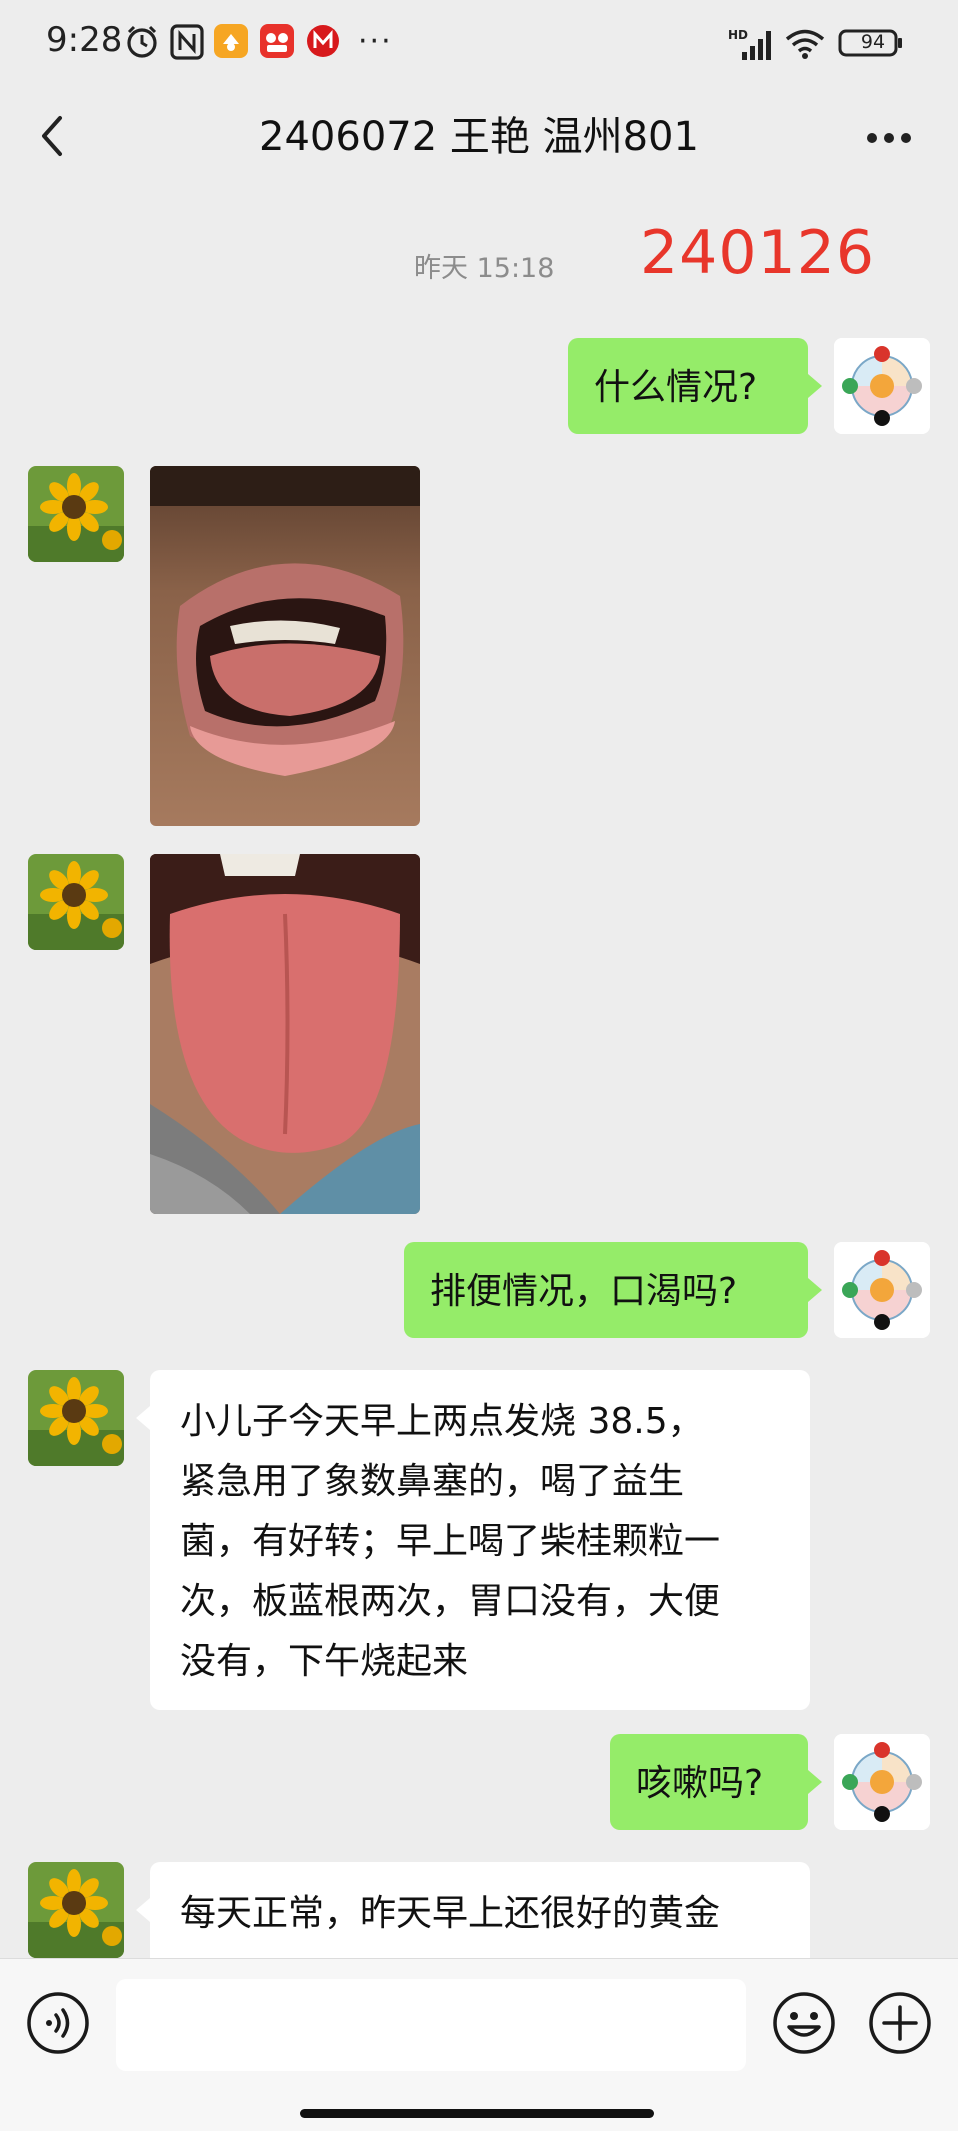  Describe the element at coordinates (738, 35) in the screenshot. I see `svg-text: HD` at that location.